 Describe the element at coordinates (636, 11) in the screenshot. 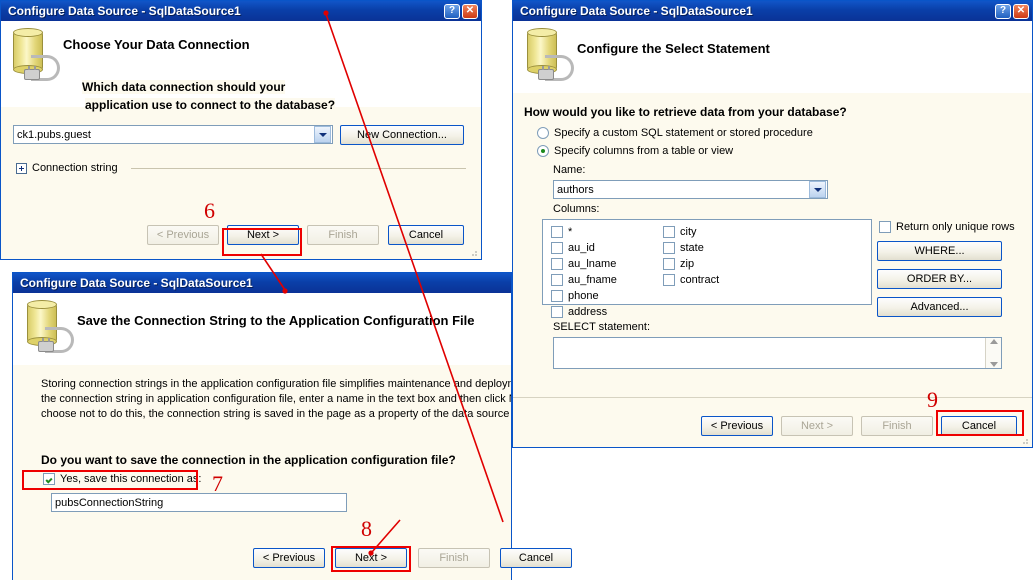

I see `dialog2-title: Configure Data Source - SqlDataSource1` at that location.